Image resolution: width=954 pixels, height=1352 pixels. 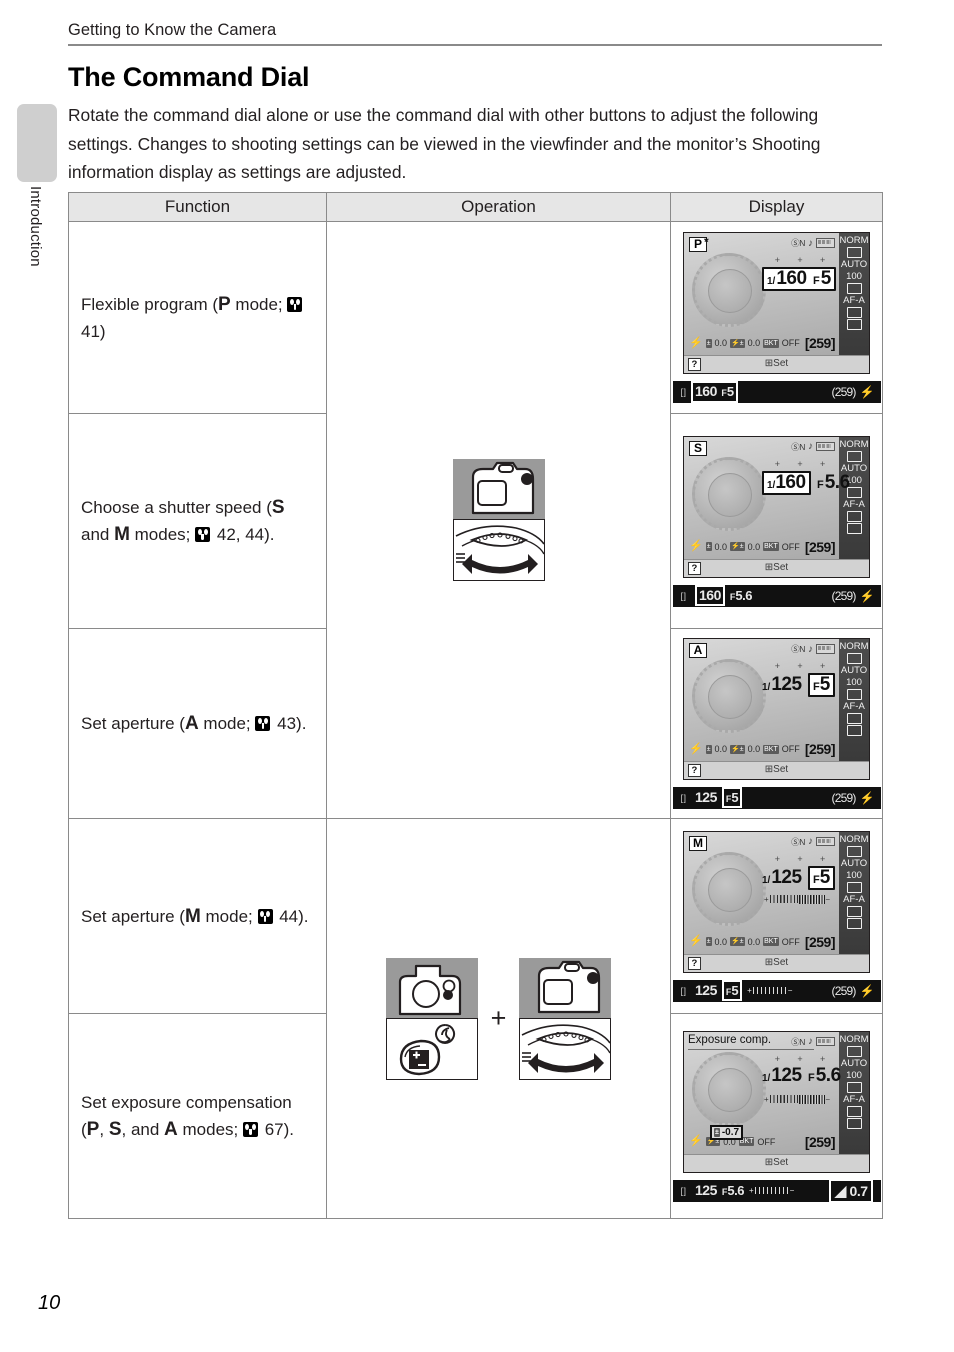 What do you see at coordinates (49, 1303) in the screenshot?
I see `page-number: 10` at bounding box center [49, 1303].